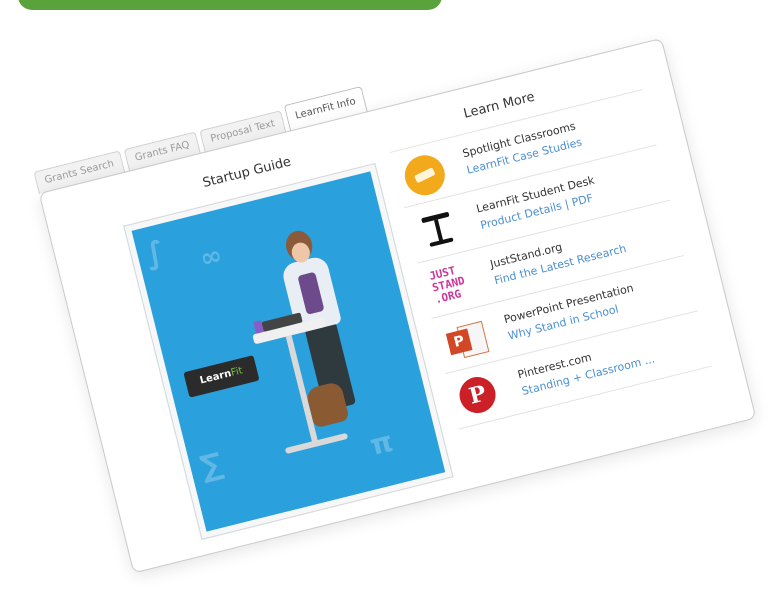 This screenshot has height=598, width=770. I want to click on powerpoint-icon: P, so click(467, 339).